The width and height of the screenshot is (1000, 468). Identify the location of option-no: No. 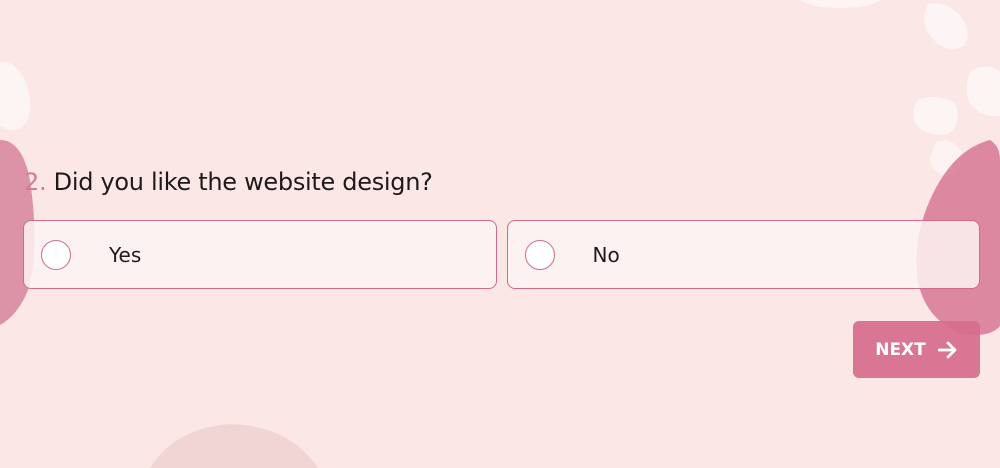
(743, 254).